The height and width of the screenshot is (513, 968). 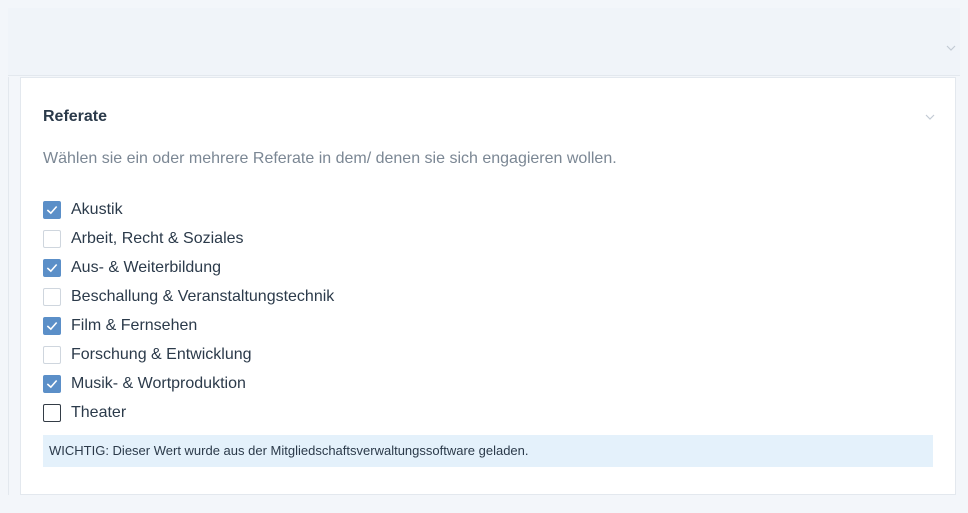 I want to click on option-film-fernsehen: Film & Fernsehen, so click(x=188, y=325).